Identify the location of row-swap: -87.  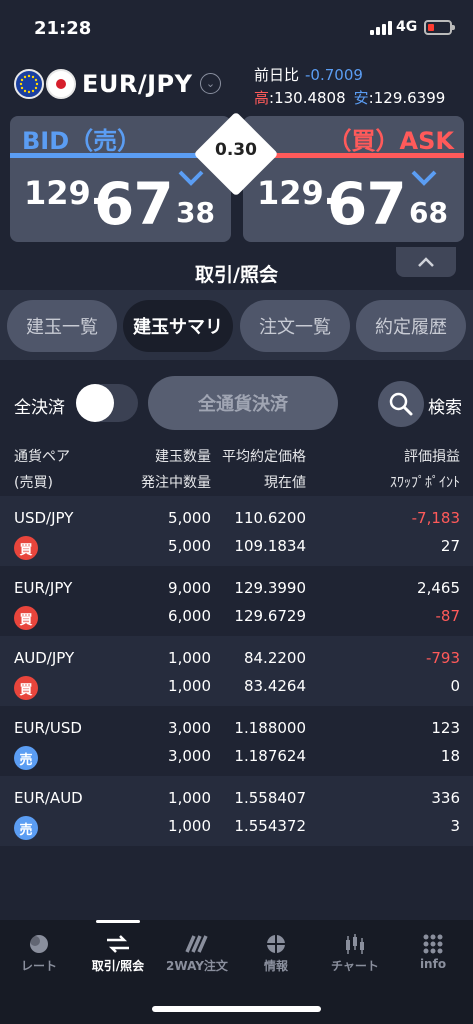
(448, 616).